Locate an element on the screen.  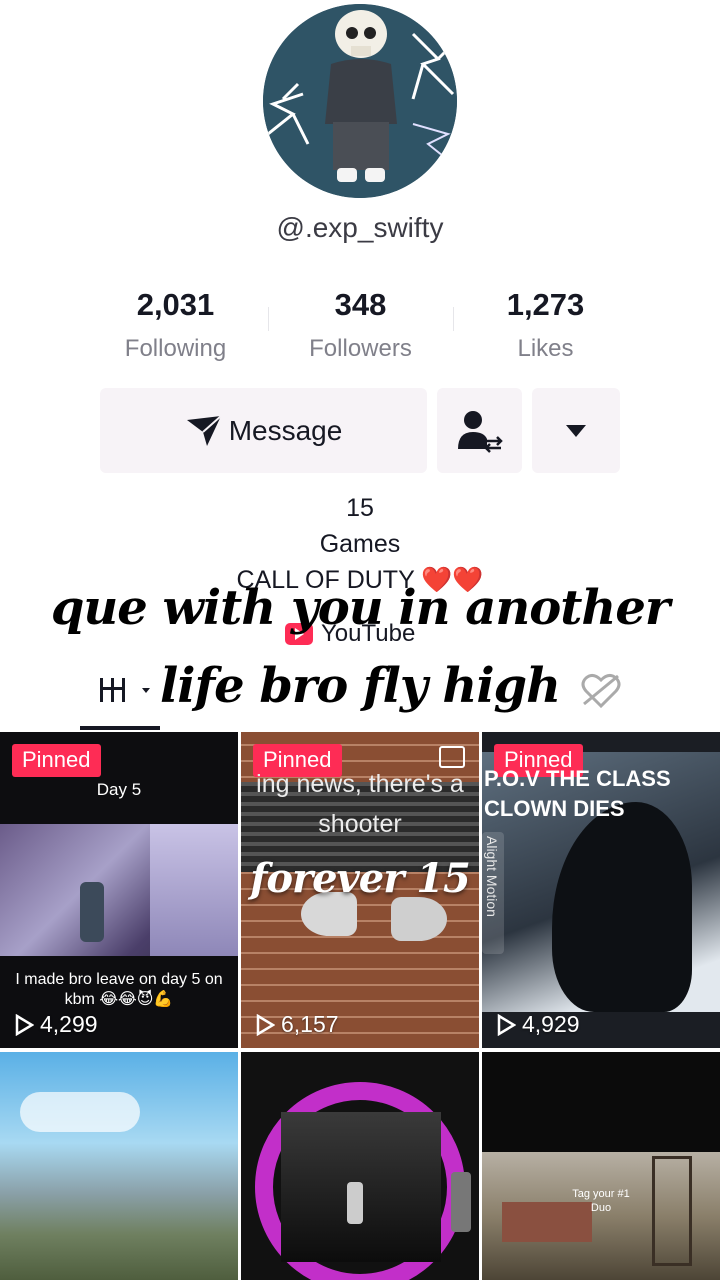
video-caption: Duo is located at coordinates (601, 1208).